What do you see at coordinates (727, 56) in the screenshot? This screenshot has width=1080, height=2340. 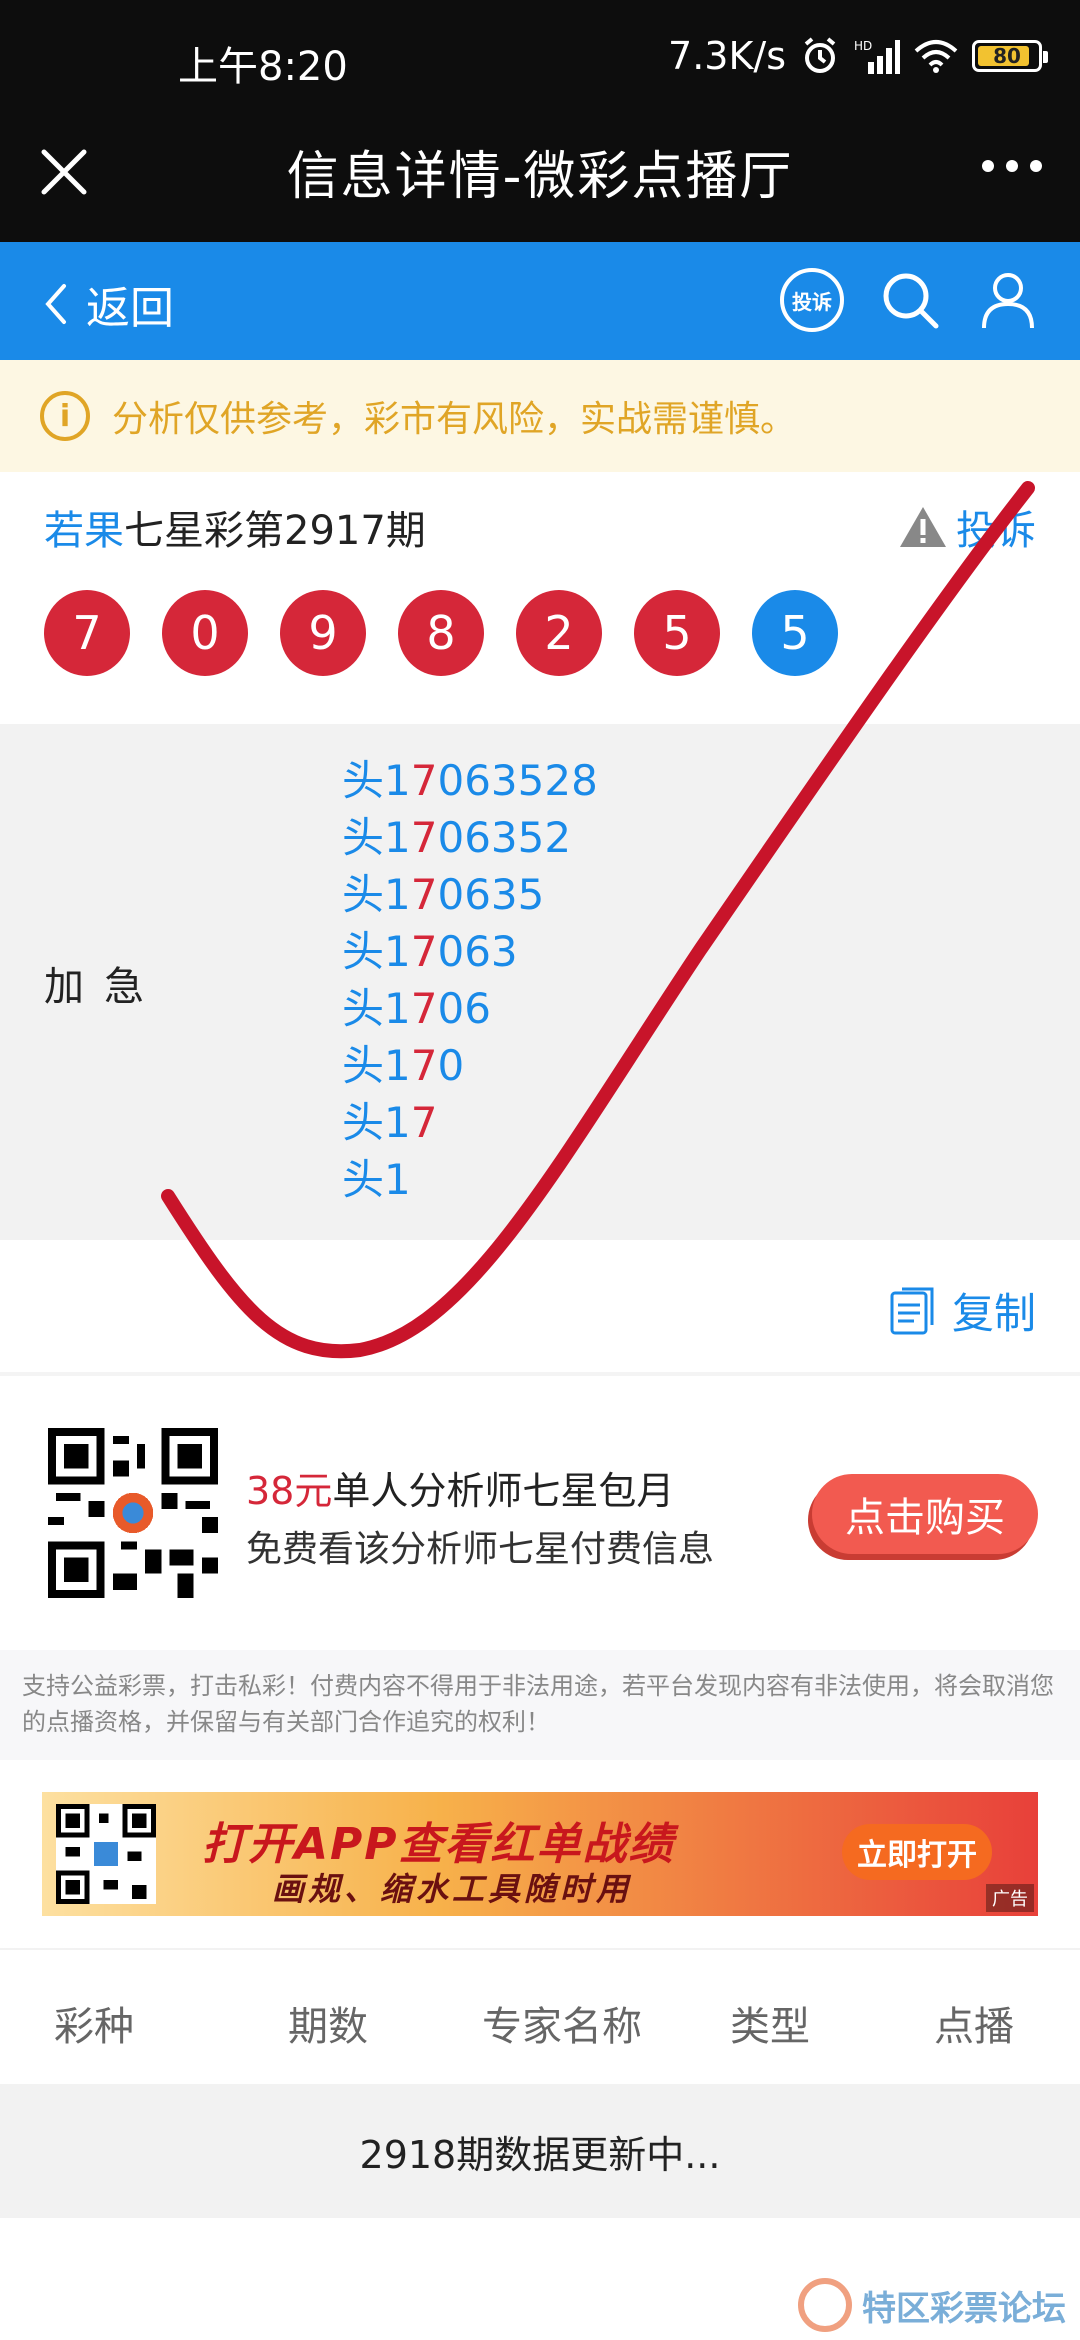 I see `network-speed: 7.3K/s` at bounding box center [727, 56].